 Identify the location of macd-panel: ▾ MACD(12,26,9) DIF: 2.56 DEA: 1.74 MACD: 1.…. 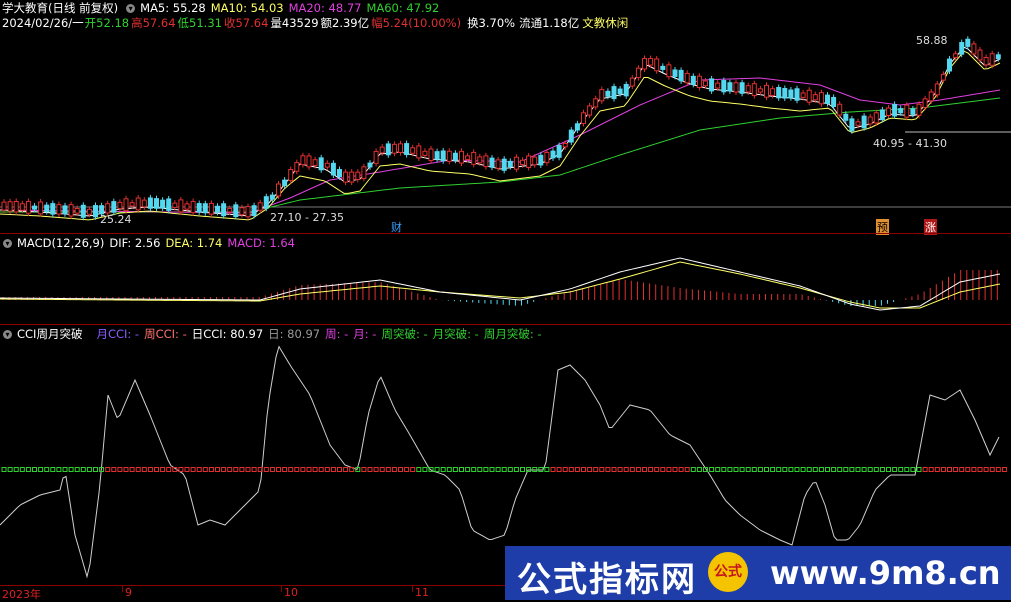
(505, 279).